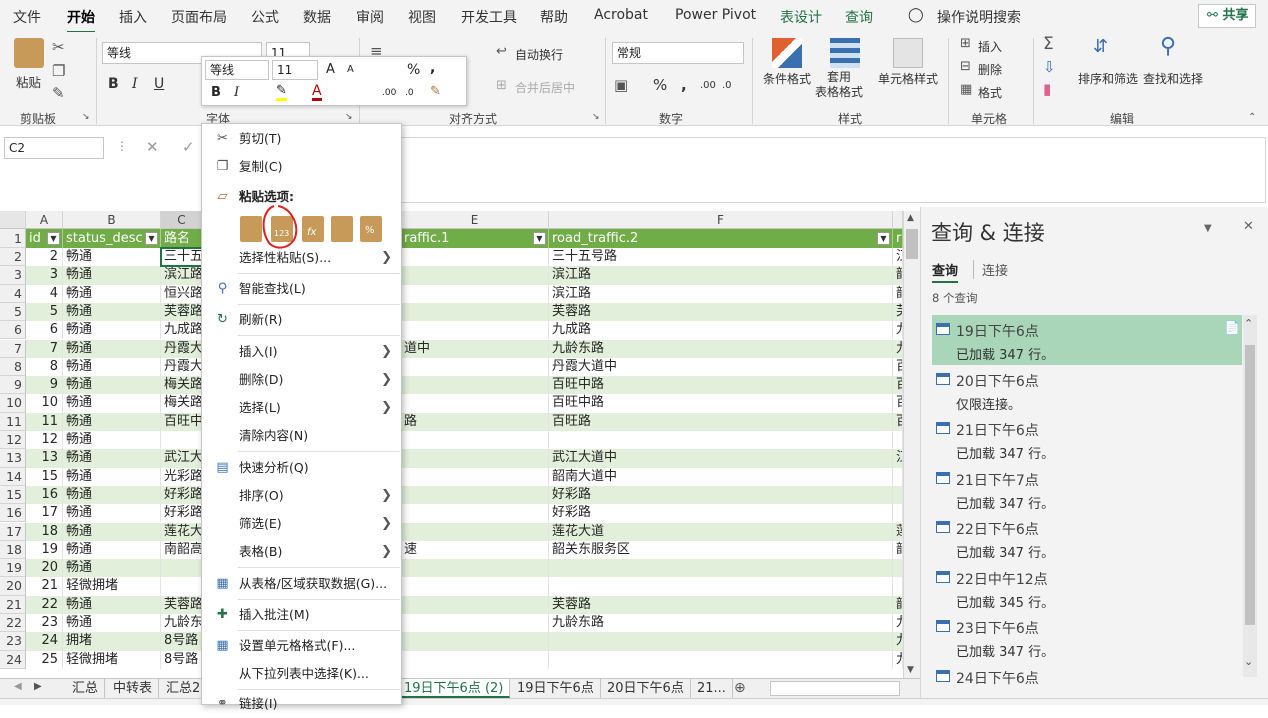 Image resolution: width=1268 pixels, height=718 pixels. Describe the element at coordinates (1232, 328) in the screenshot. I see `refresh-doc-icon: 📄` at that location.